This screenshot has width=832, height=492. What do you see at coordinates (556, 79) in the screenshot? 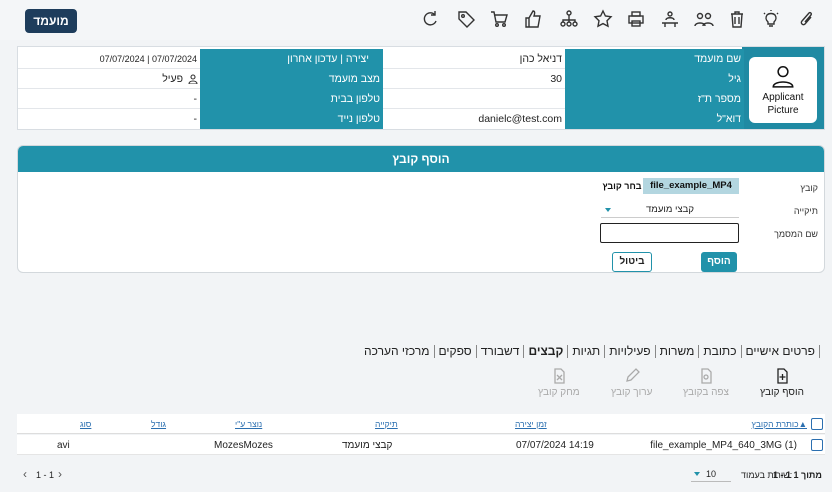
I see `age-value: 30` at bounding box center [556, 79].